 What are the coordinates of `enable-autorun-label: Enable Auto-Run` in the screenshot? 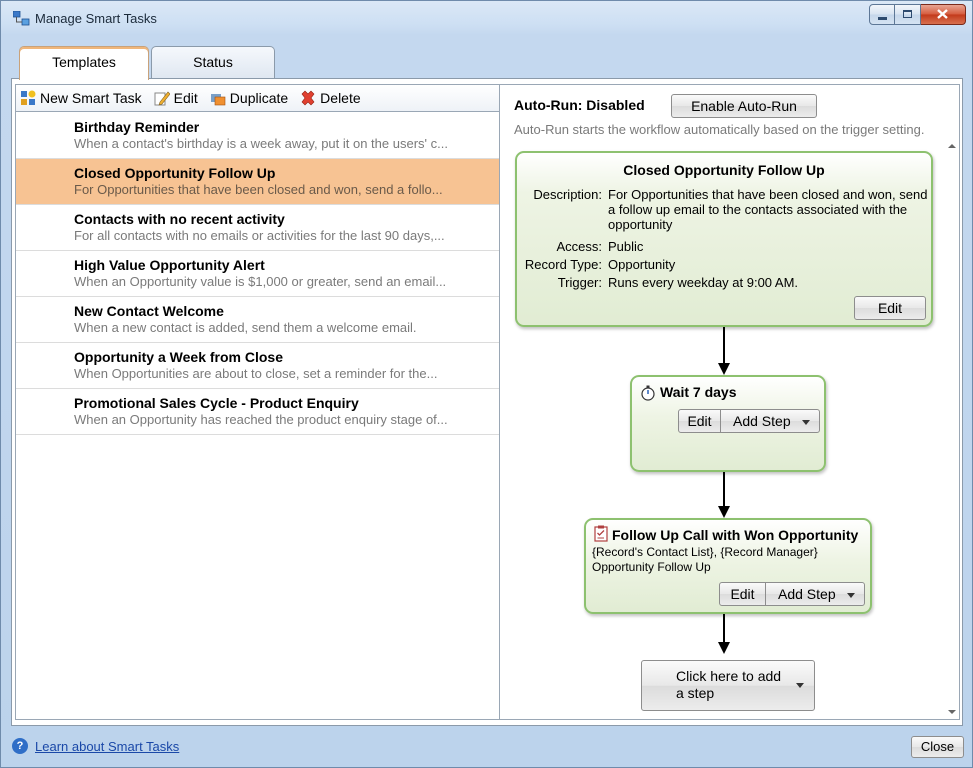 It's located at (744, 106).